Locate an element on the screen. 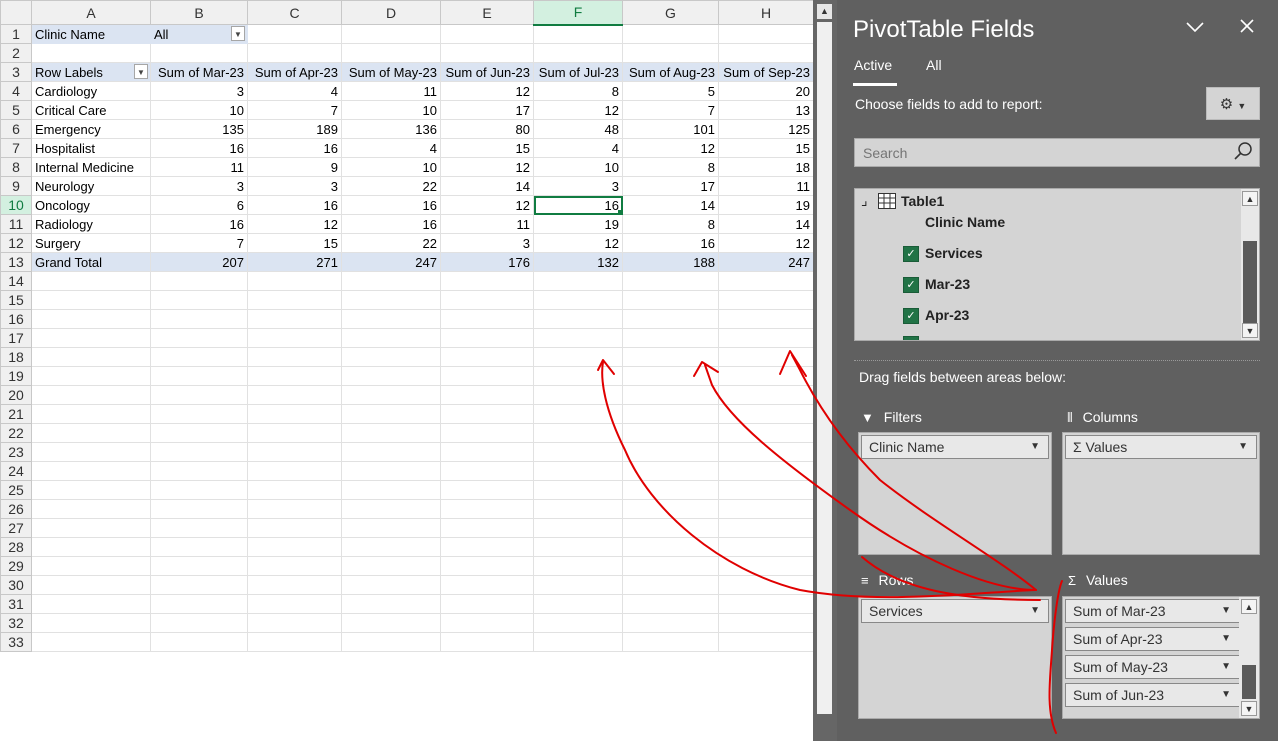 This screenshot has height=741, width=1278. chevron-down-icon is located at coordinates (1195, 28).